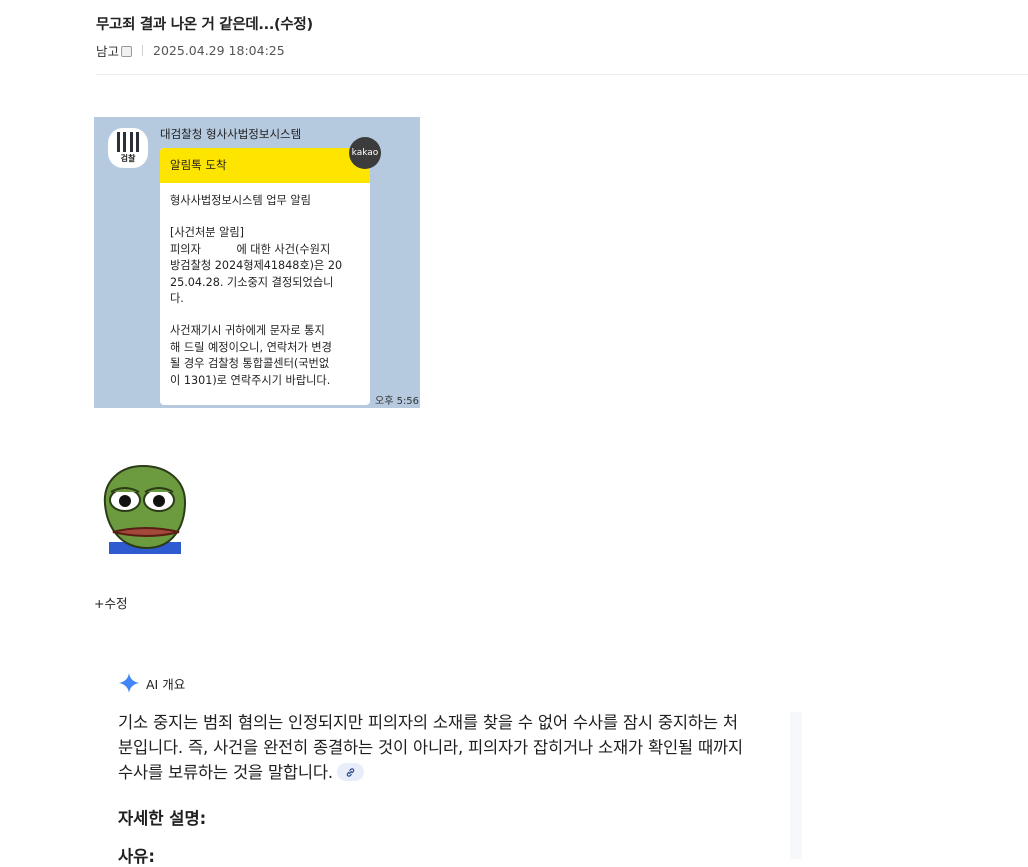 The image size is (1028, 867). I want to click on message-line: [사건처분 알림], so click(207, 233).